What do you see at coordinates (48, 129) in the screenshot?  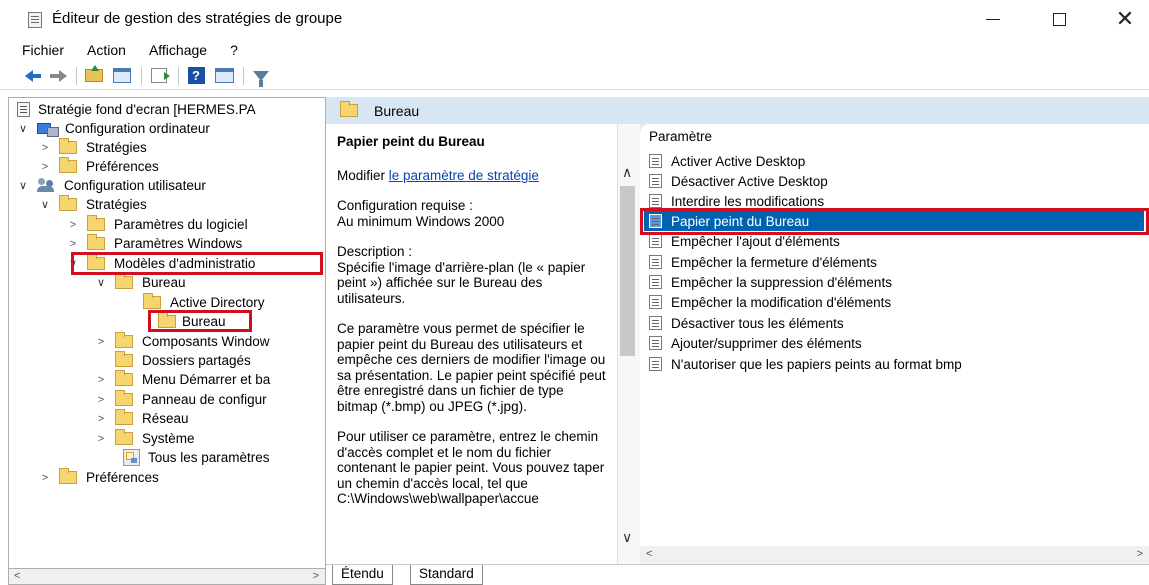 I see `computer-icon` at bounding box center [48, 129].